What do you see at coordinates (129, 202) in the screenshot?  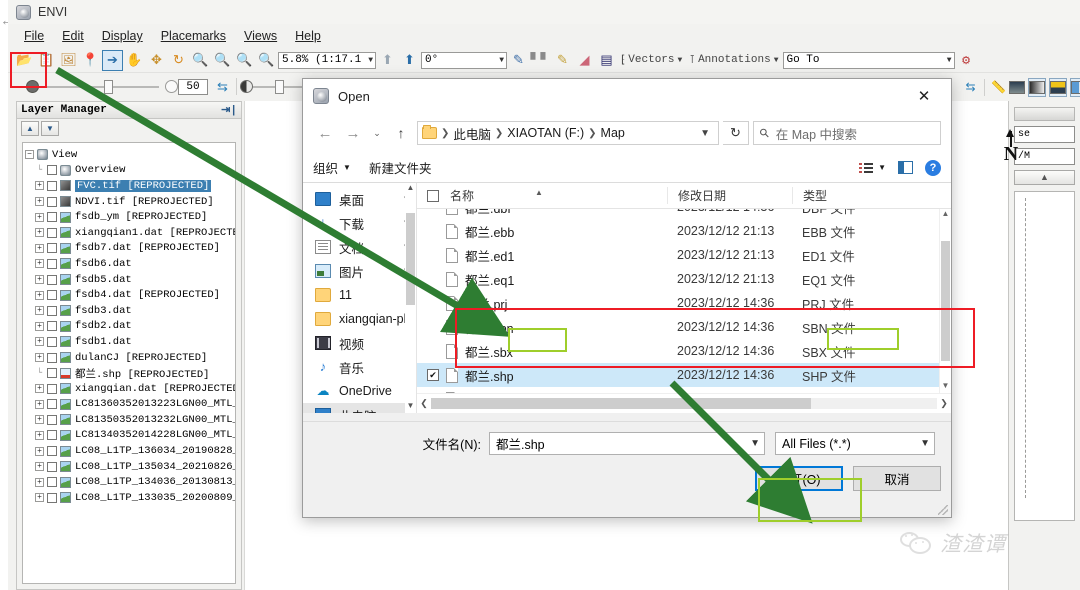 I see `layer-row: + NDVI.tif [REPROJECTED]` at bounding box center [129, 202].